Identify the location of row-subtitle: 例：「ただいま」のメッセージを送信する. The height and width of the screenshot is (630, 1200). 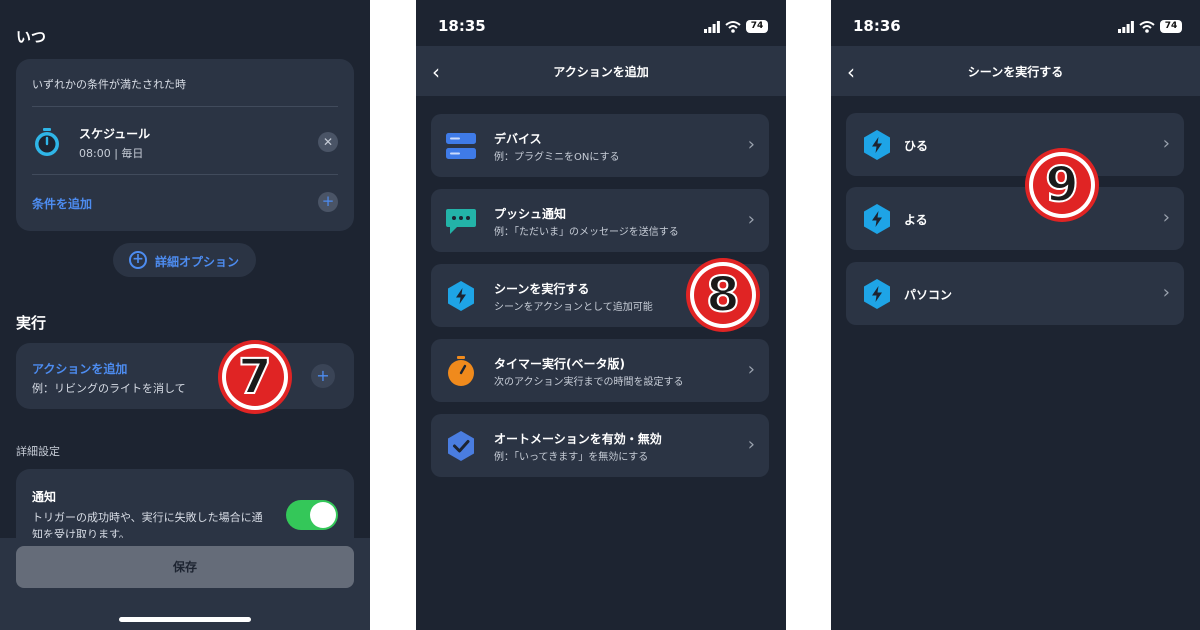
(586, 232).